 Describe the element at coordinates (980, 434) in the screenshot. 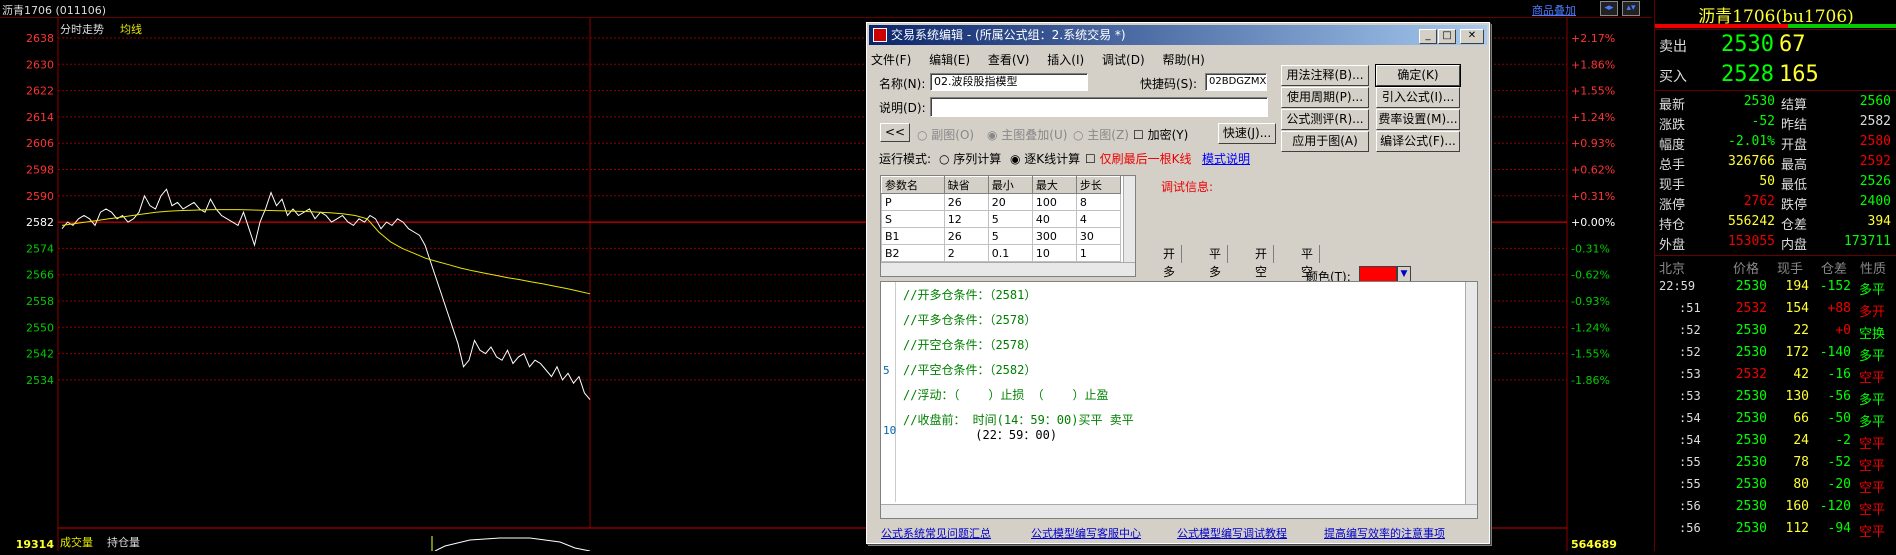

I see `code-line: (22：59：00)` at that location.